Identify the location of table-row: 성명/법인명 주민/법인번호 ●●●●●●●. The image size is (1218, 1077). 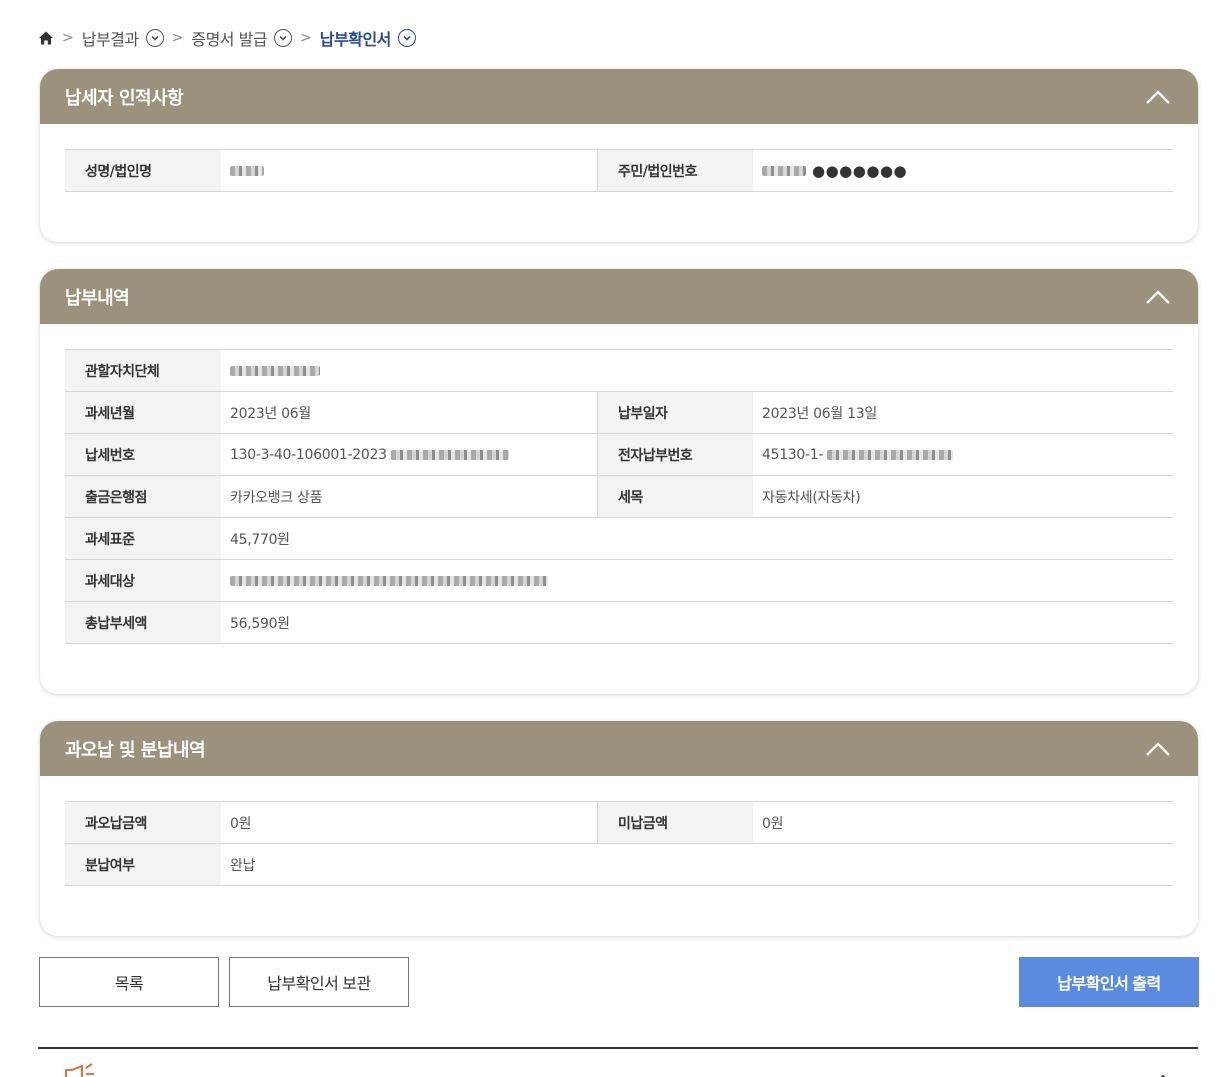
(619, 171).